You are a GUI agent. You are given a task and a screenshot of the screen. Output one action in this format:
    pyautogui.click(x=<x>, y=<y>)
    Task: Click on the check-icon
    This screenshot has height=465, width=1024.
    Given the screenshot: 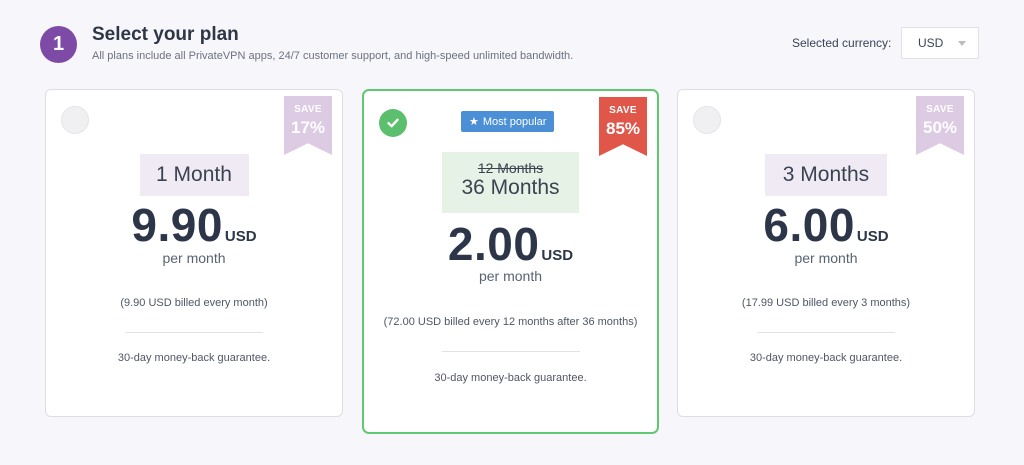 What is the action you would take?
    pyautogui.click(x=393, y=123)
    